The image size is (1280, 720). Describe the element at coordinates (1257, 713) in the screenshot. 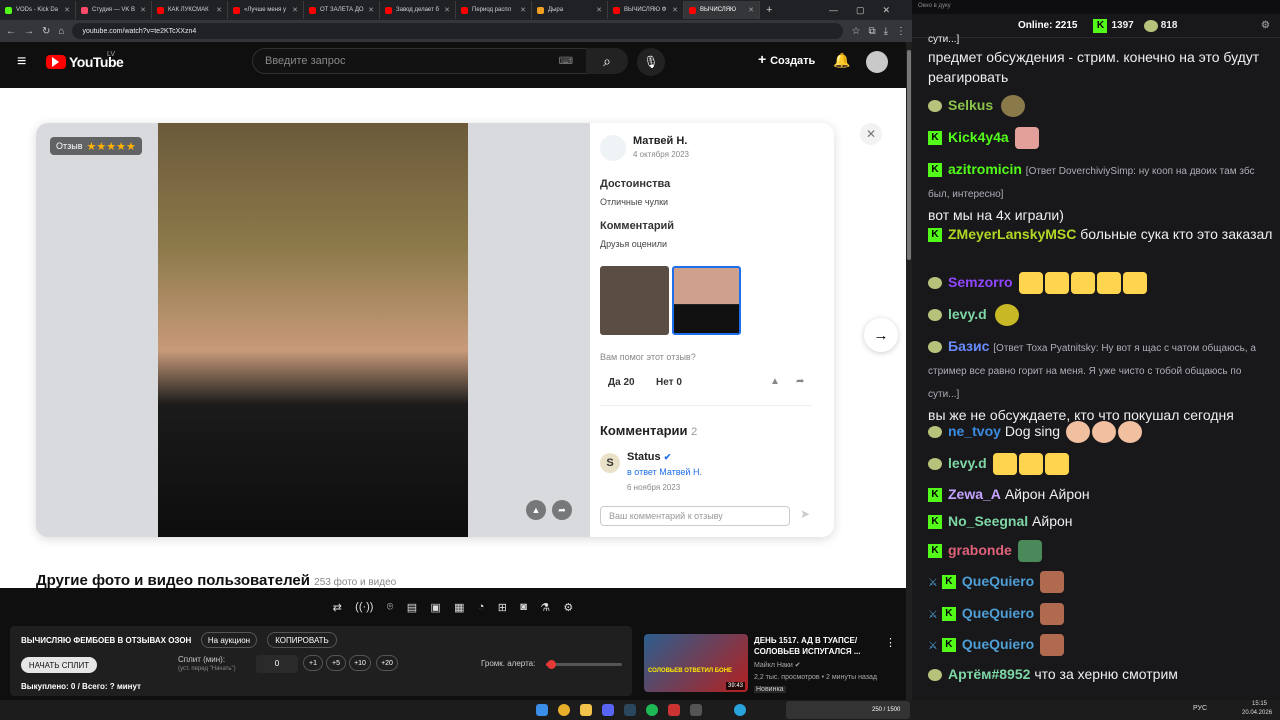

I see `clock-date: 20.04.2026` at that location.